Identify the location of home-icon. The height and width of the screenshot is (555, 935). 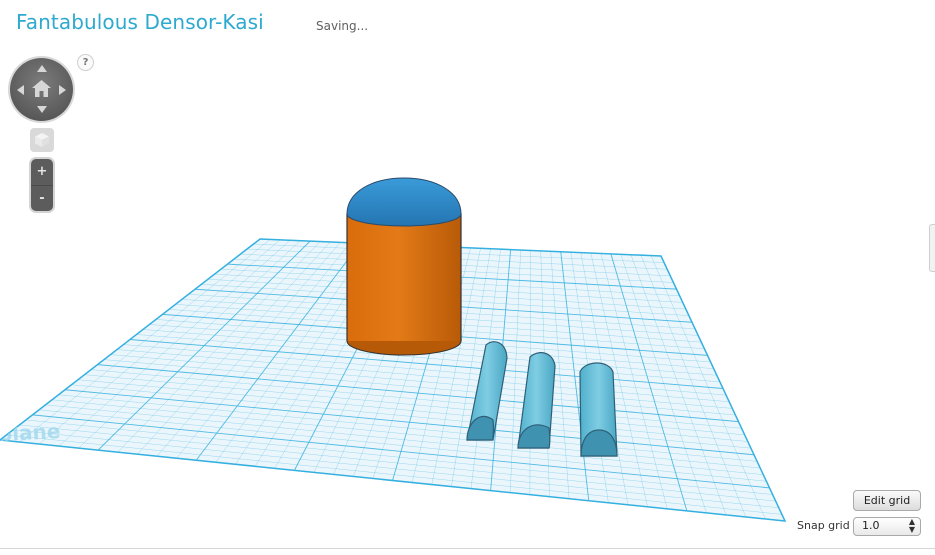
(41, 88).